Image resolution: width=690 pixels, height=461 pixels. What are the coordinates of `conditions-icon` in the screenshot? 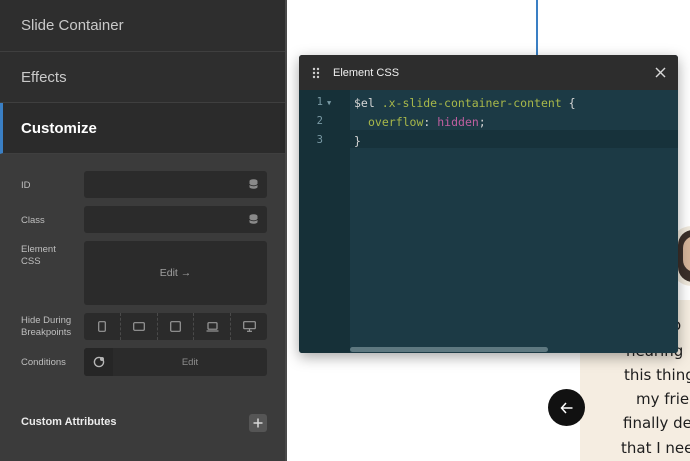 It's located at (98, 362).